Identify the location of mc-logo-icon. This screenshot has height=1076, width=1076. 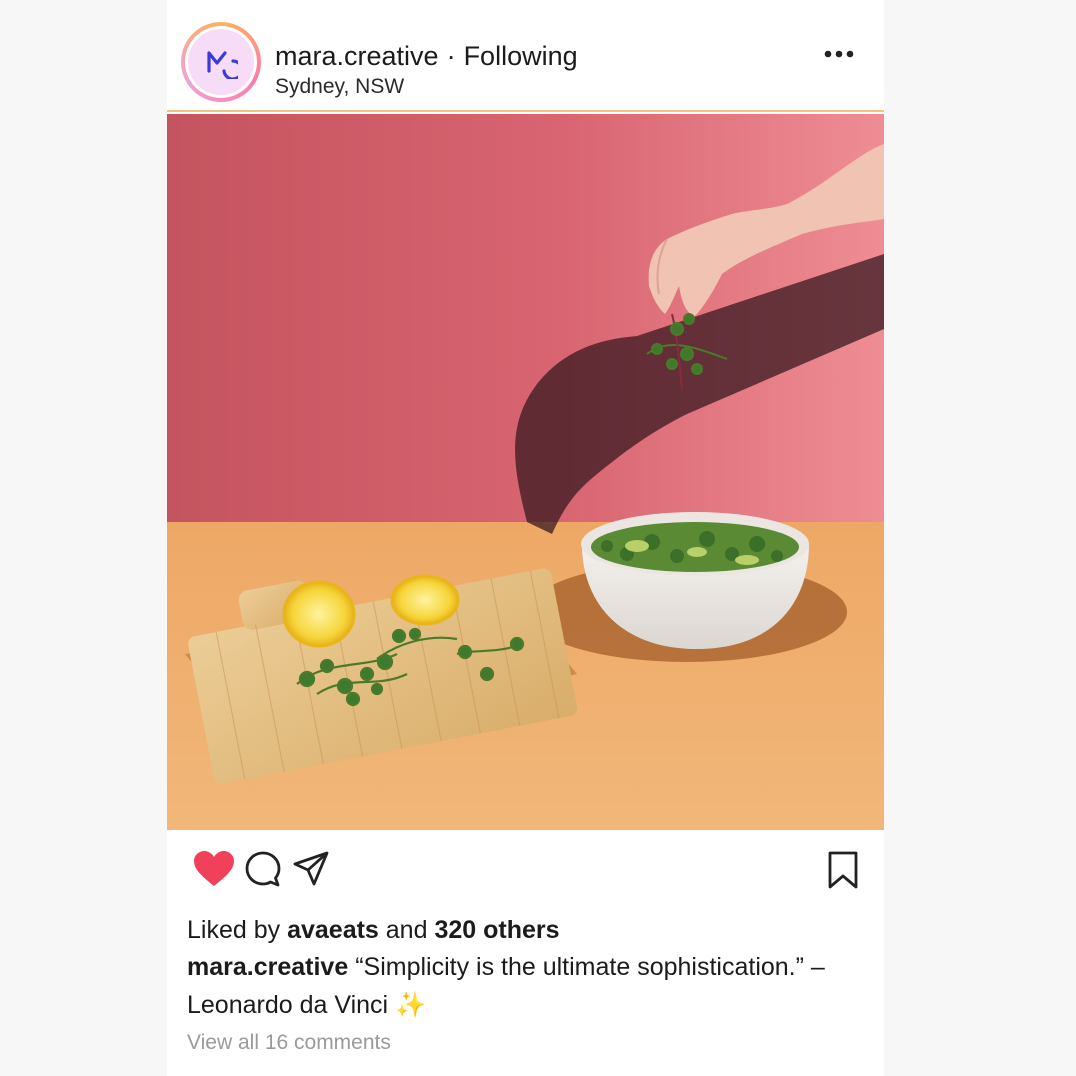
(222, 65).